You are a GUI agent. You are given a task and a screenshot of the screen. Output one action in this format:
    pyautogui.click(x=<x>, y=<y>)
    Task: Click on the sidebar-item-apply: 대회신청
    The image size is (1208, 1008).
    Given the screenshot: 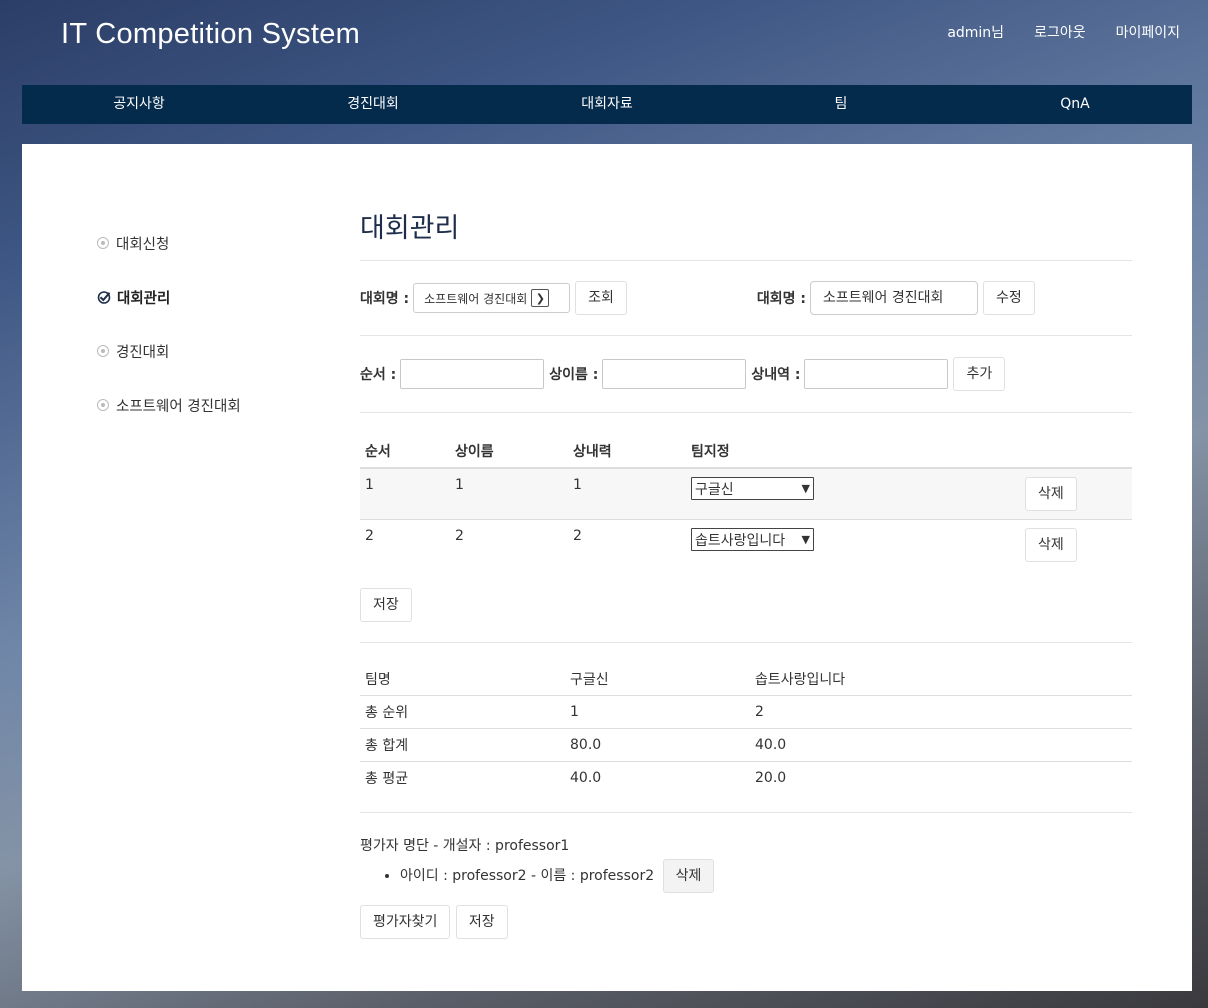 What is the action you would take?
    pyautogui.click(x=212, y=243)
    